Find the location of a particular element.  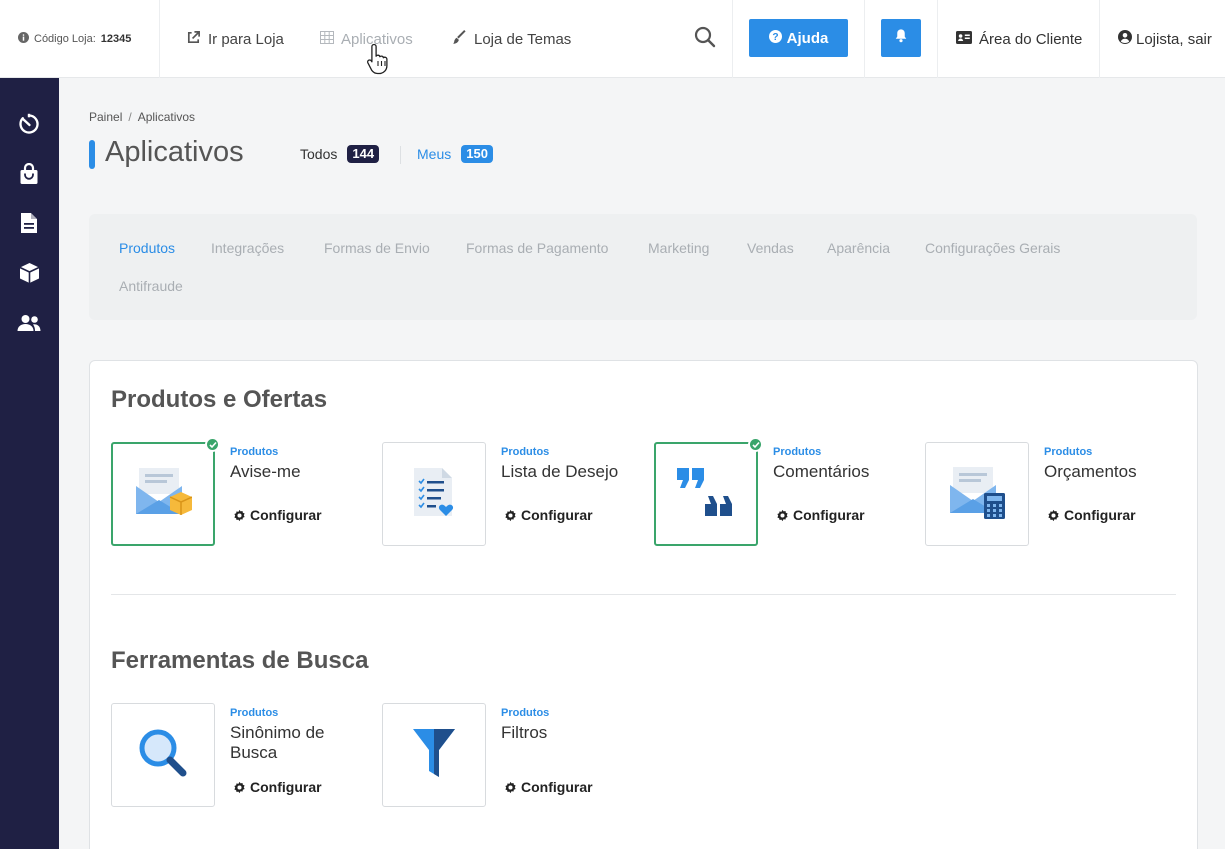

magnifier-icon is located at coordinates (163, 755).